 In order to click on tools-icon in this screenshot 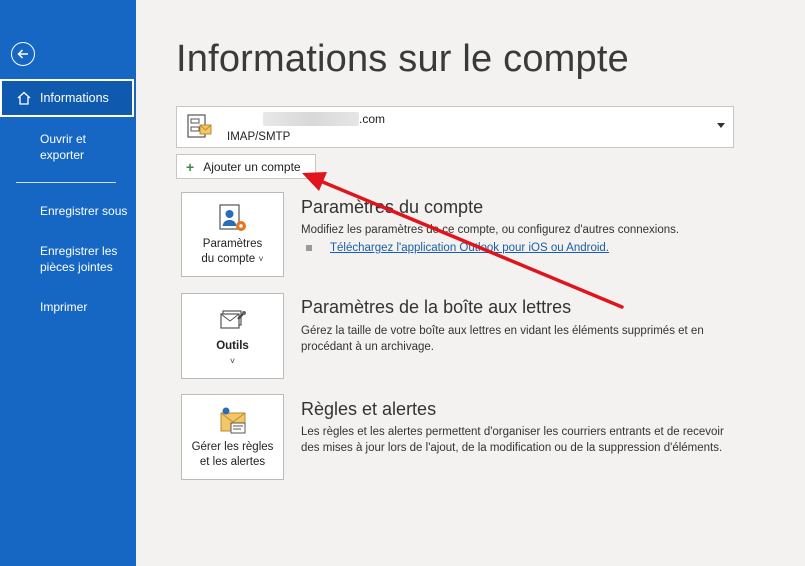, I will do `click(233, 319)`.